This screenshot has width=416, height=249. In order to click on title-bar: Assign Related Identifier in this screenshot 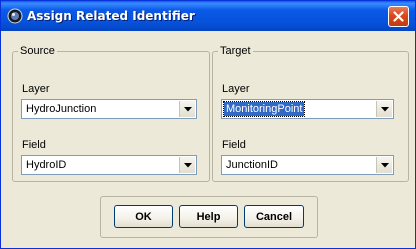, I will do `click(208, 16)`.